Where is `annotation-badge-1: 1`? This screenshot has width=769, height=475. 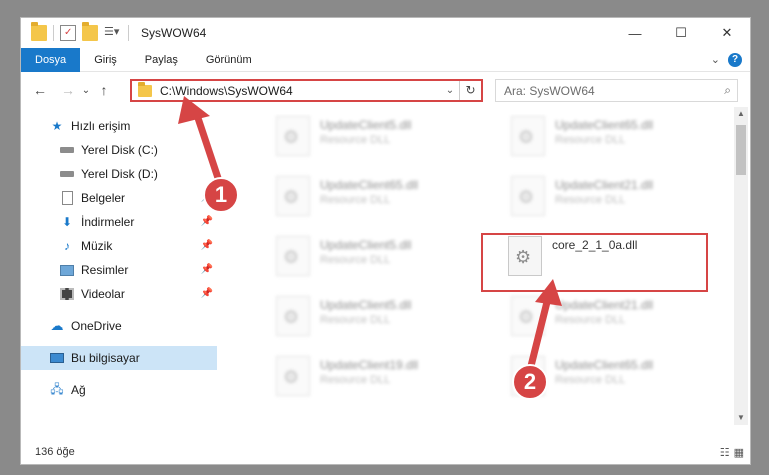
annotation-badge-1: 1 is located at coordinates (221, 195).